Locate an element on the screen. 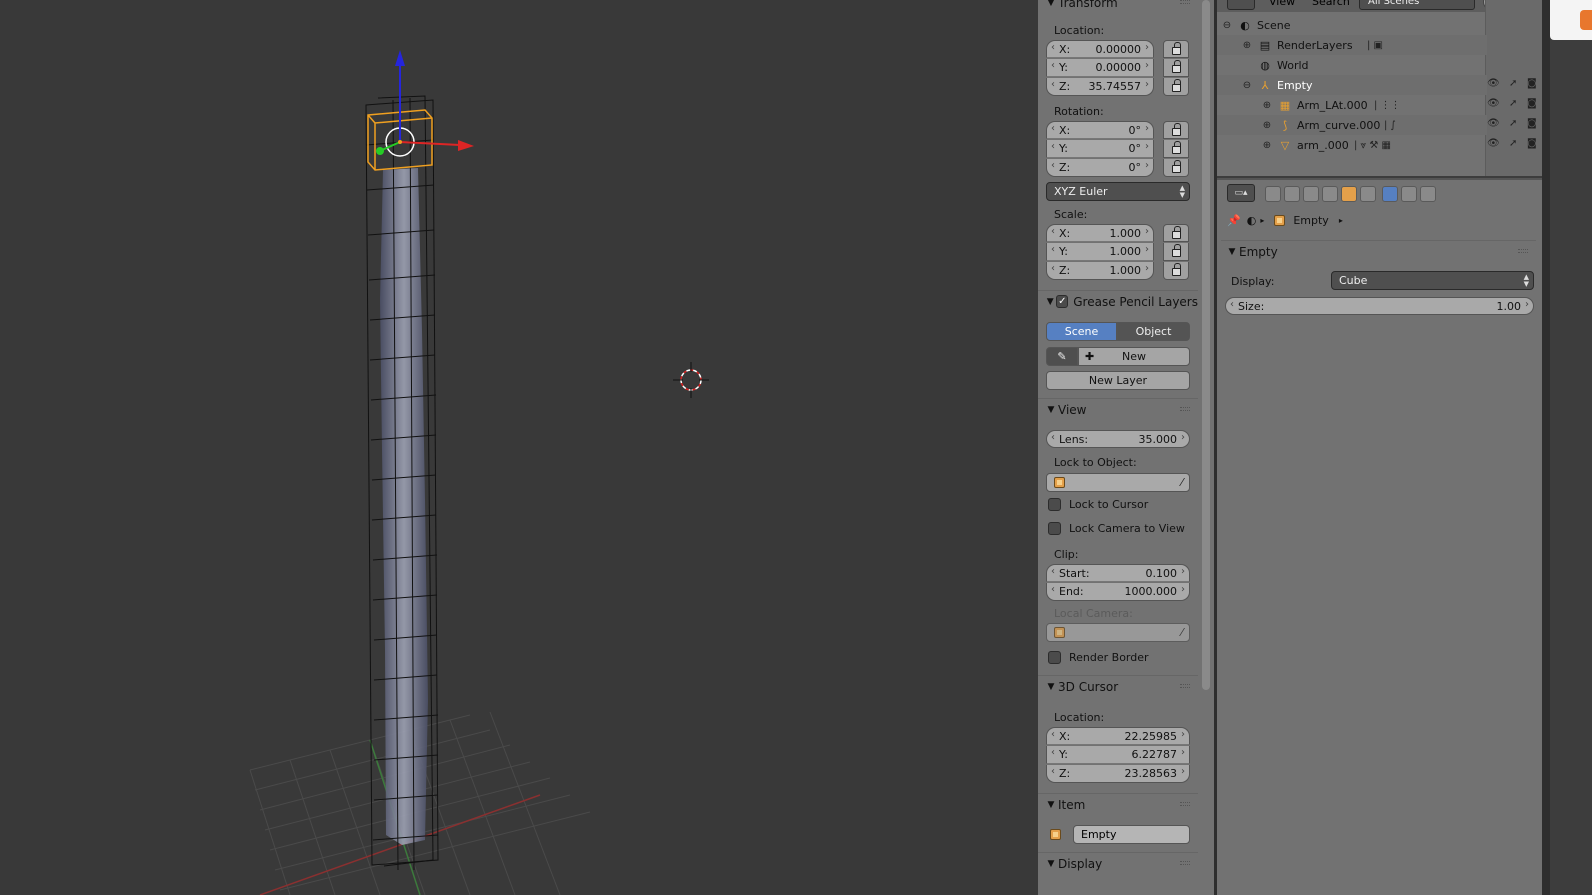 The width and height of the screenshot is (1592, 895). gp-object-tab: Object is located at coordinates (1153, 331).